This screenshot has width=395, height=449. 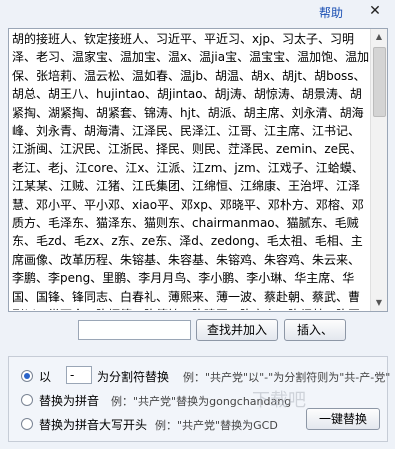 I want to click on separator-example: 例："共产党"以"-"为分割符则为"共-产-党", so click(x=287, y=377).